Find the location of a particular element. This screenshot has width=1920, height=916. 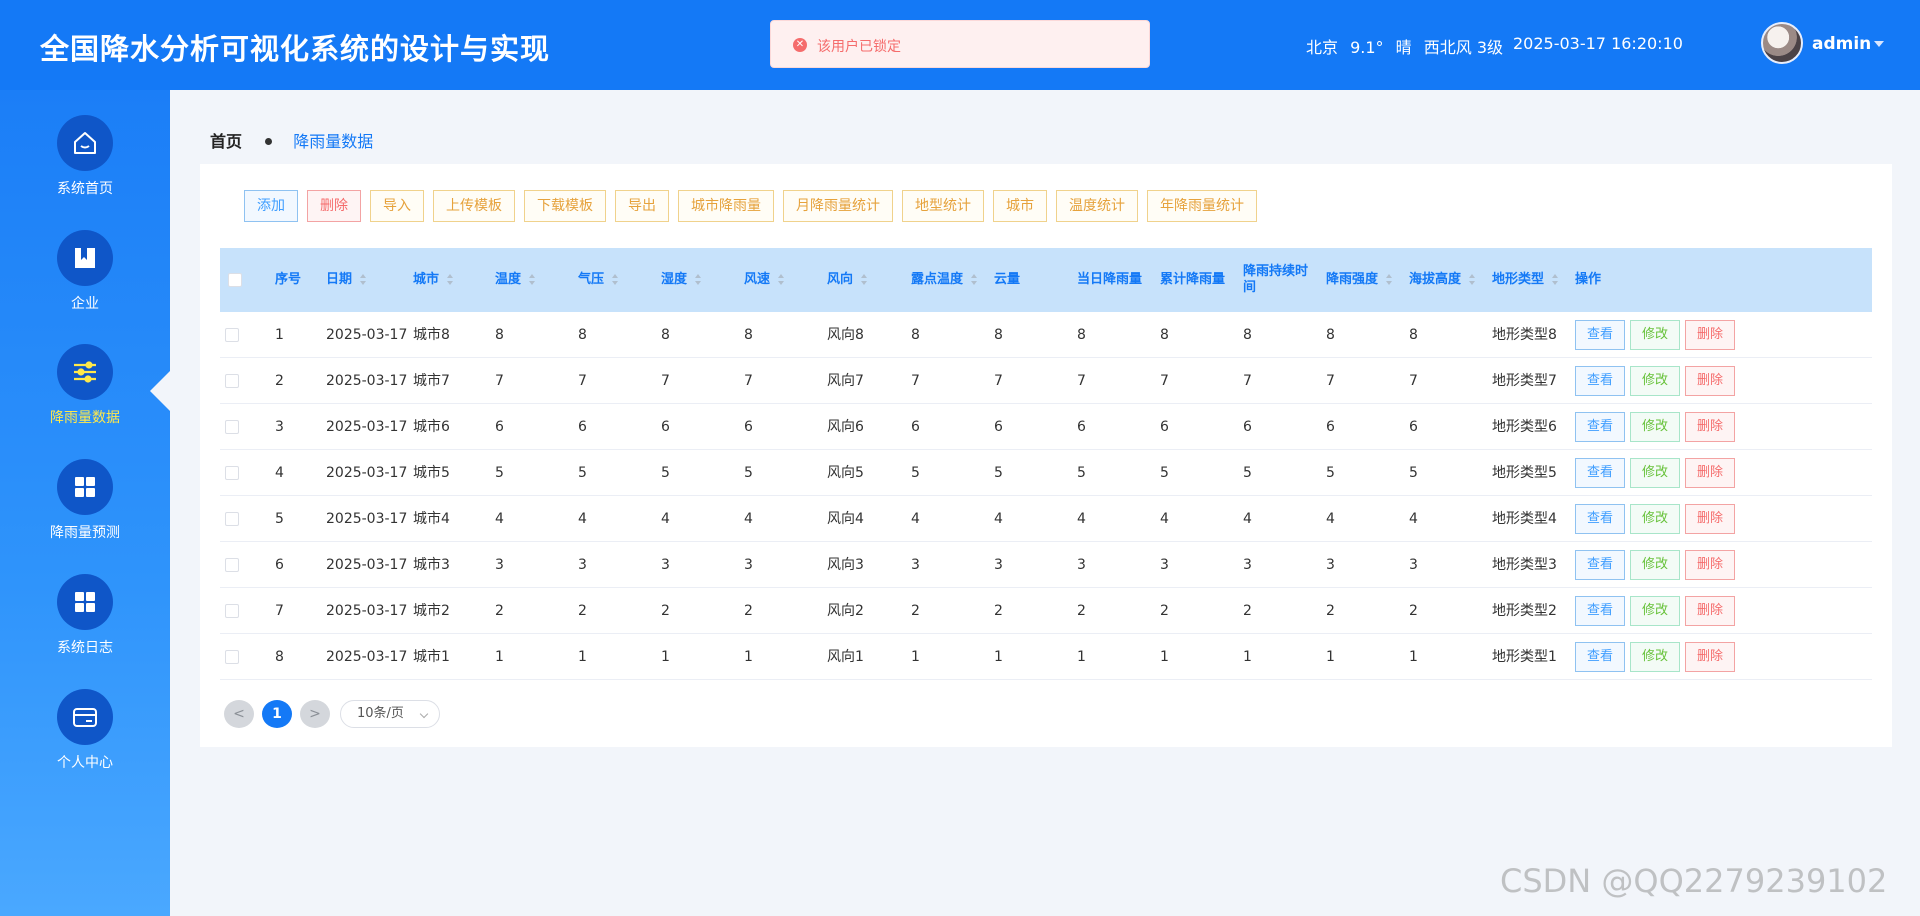

temperature-stats-button: 温度统计 is located at coordinates (1097, 206).